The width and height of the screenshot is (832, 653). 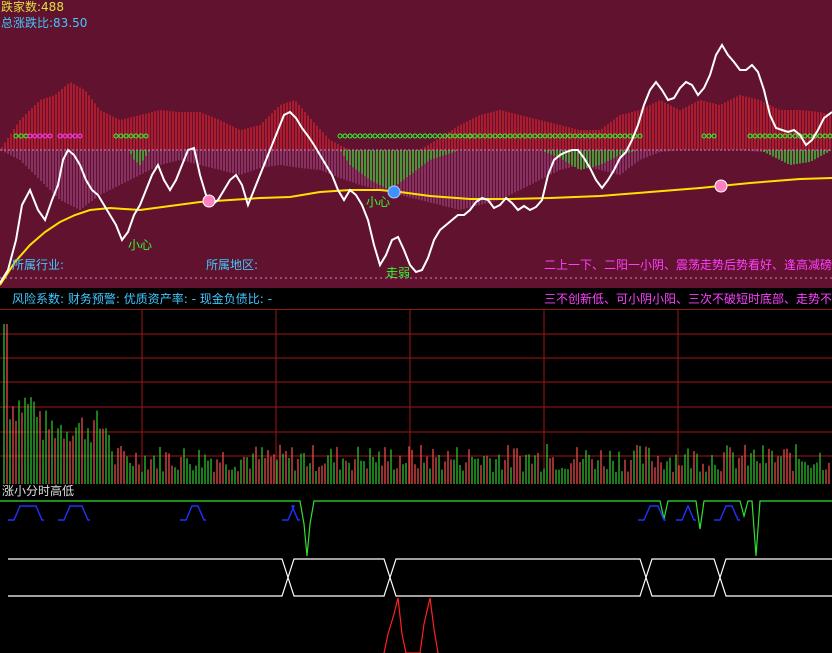 What do you see at coordinates (374, 512) in the screenshot?
I see `blue-signal-marks` at bounding box center [374, 512].